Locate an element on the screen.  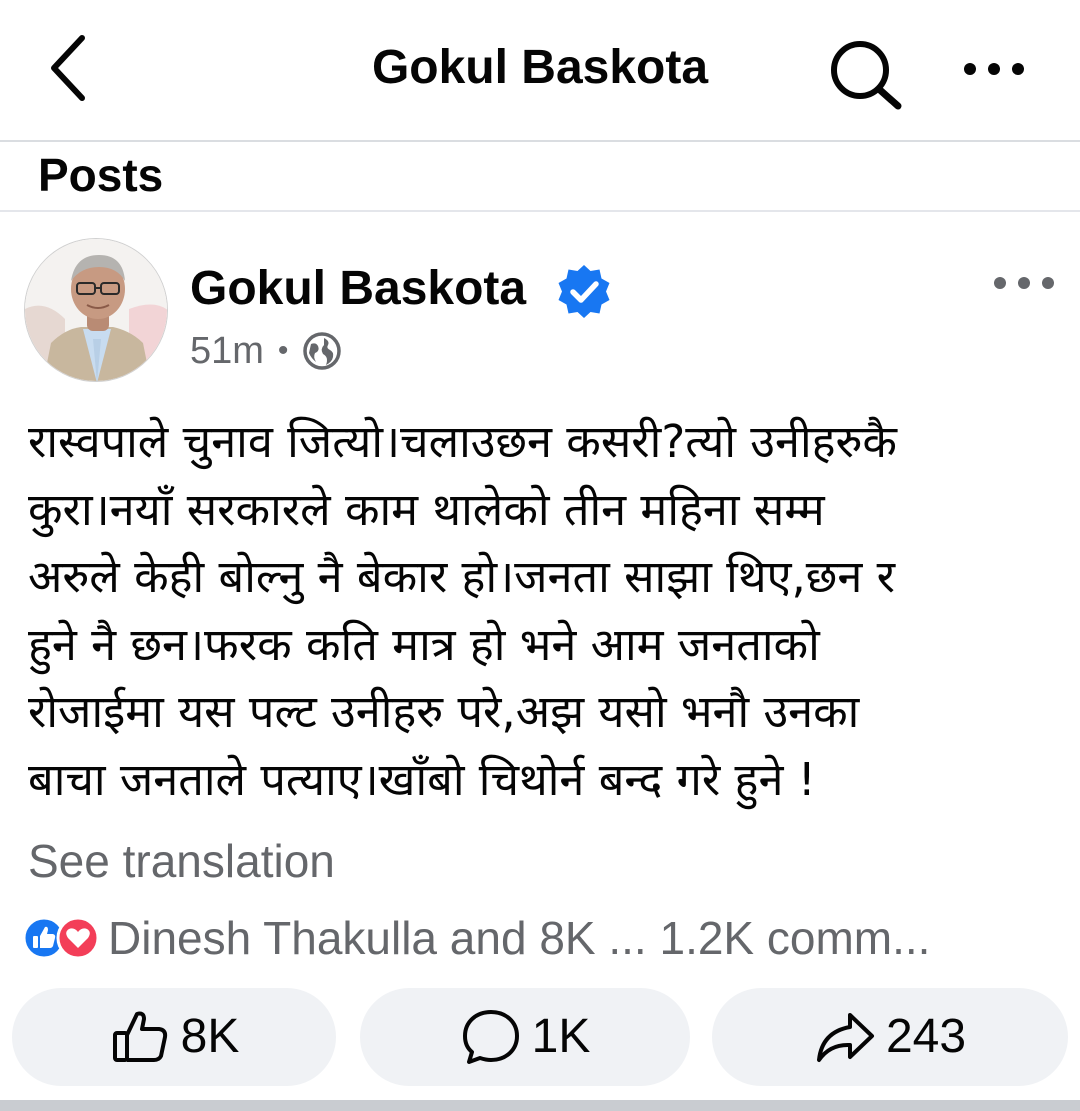
section-label: Posts is located at coordinates (101, 175).